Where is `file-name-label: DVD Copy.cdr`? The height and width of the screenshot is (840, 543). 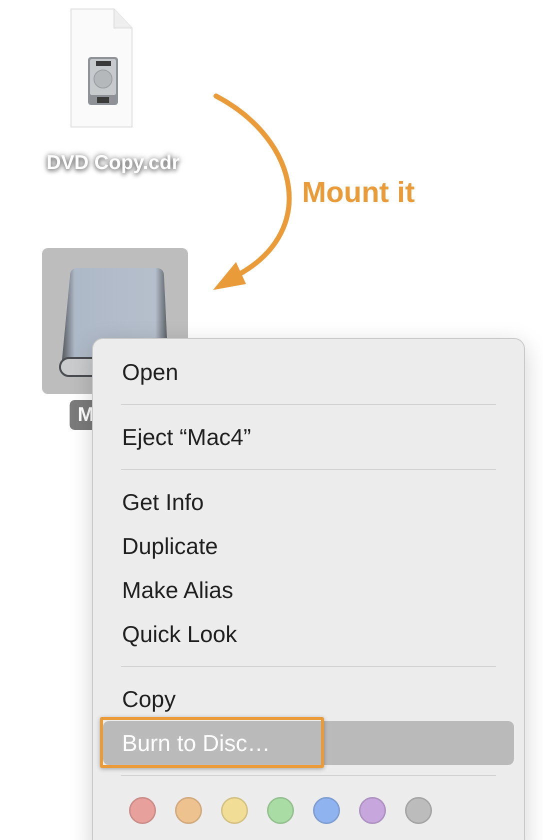 file-name-label: DVD Copy.cdr is located at coordinates (113, 163).